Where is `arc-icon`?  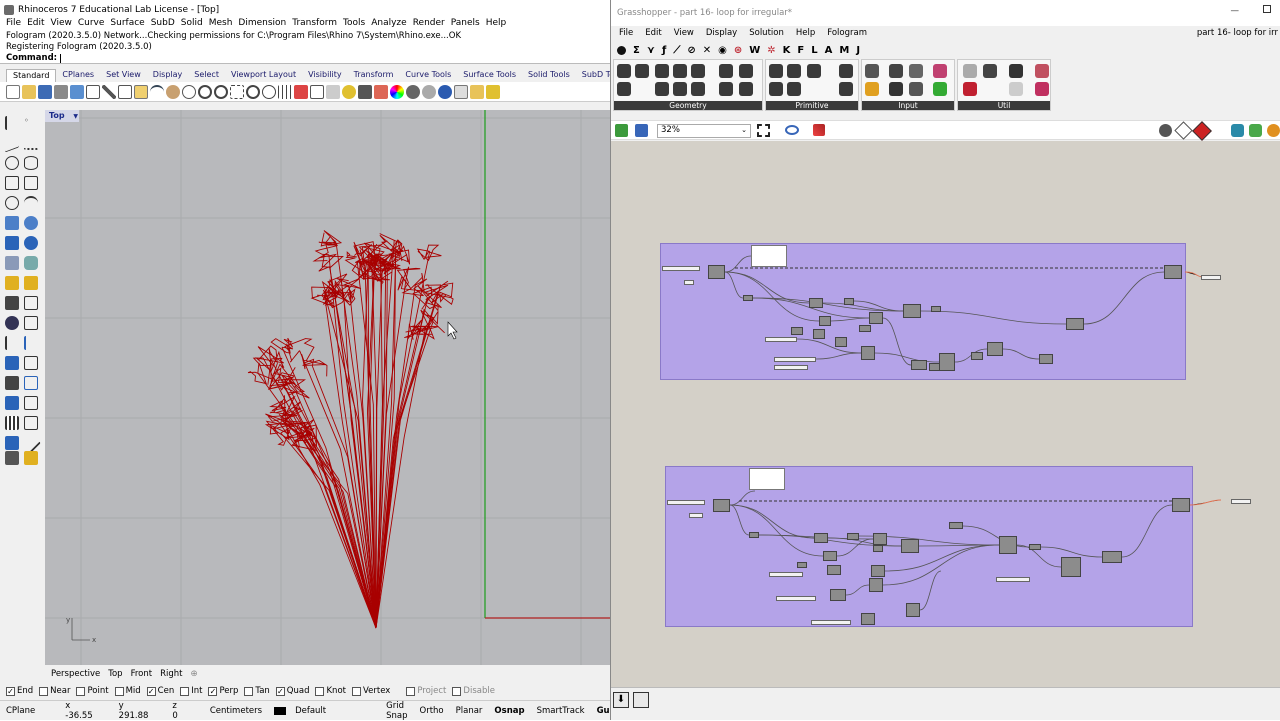 arc-icon is located at coordinates (12, 203).